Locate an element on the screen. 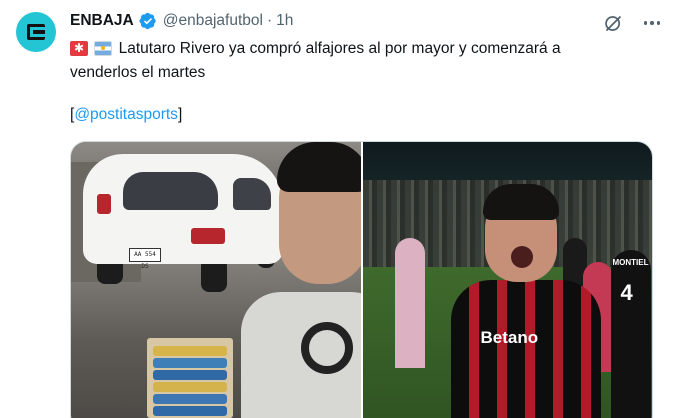 This screenshot has width=674, height=418. person-shirt is located at coordinates (301, 355).